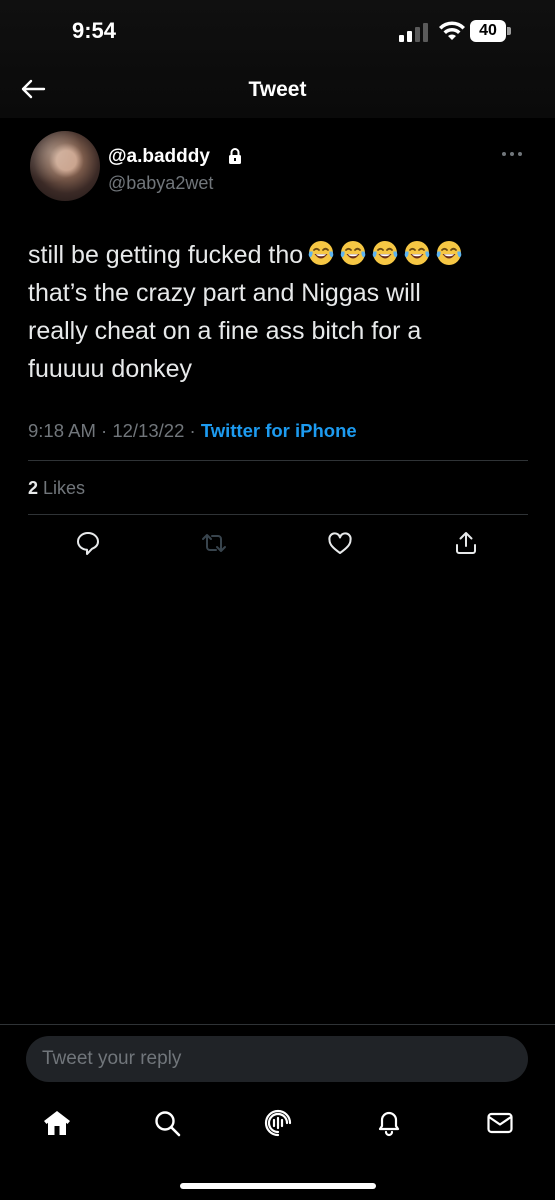 The height and width of the screenshot is (1200, 555). What do you see at coordinates (279, 430) in the screenshot?
I see `tweet-source-link: Twitter for iPhone` at bounding box center [279, 430].